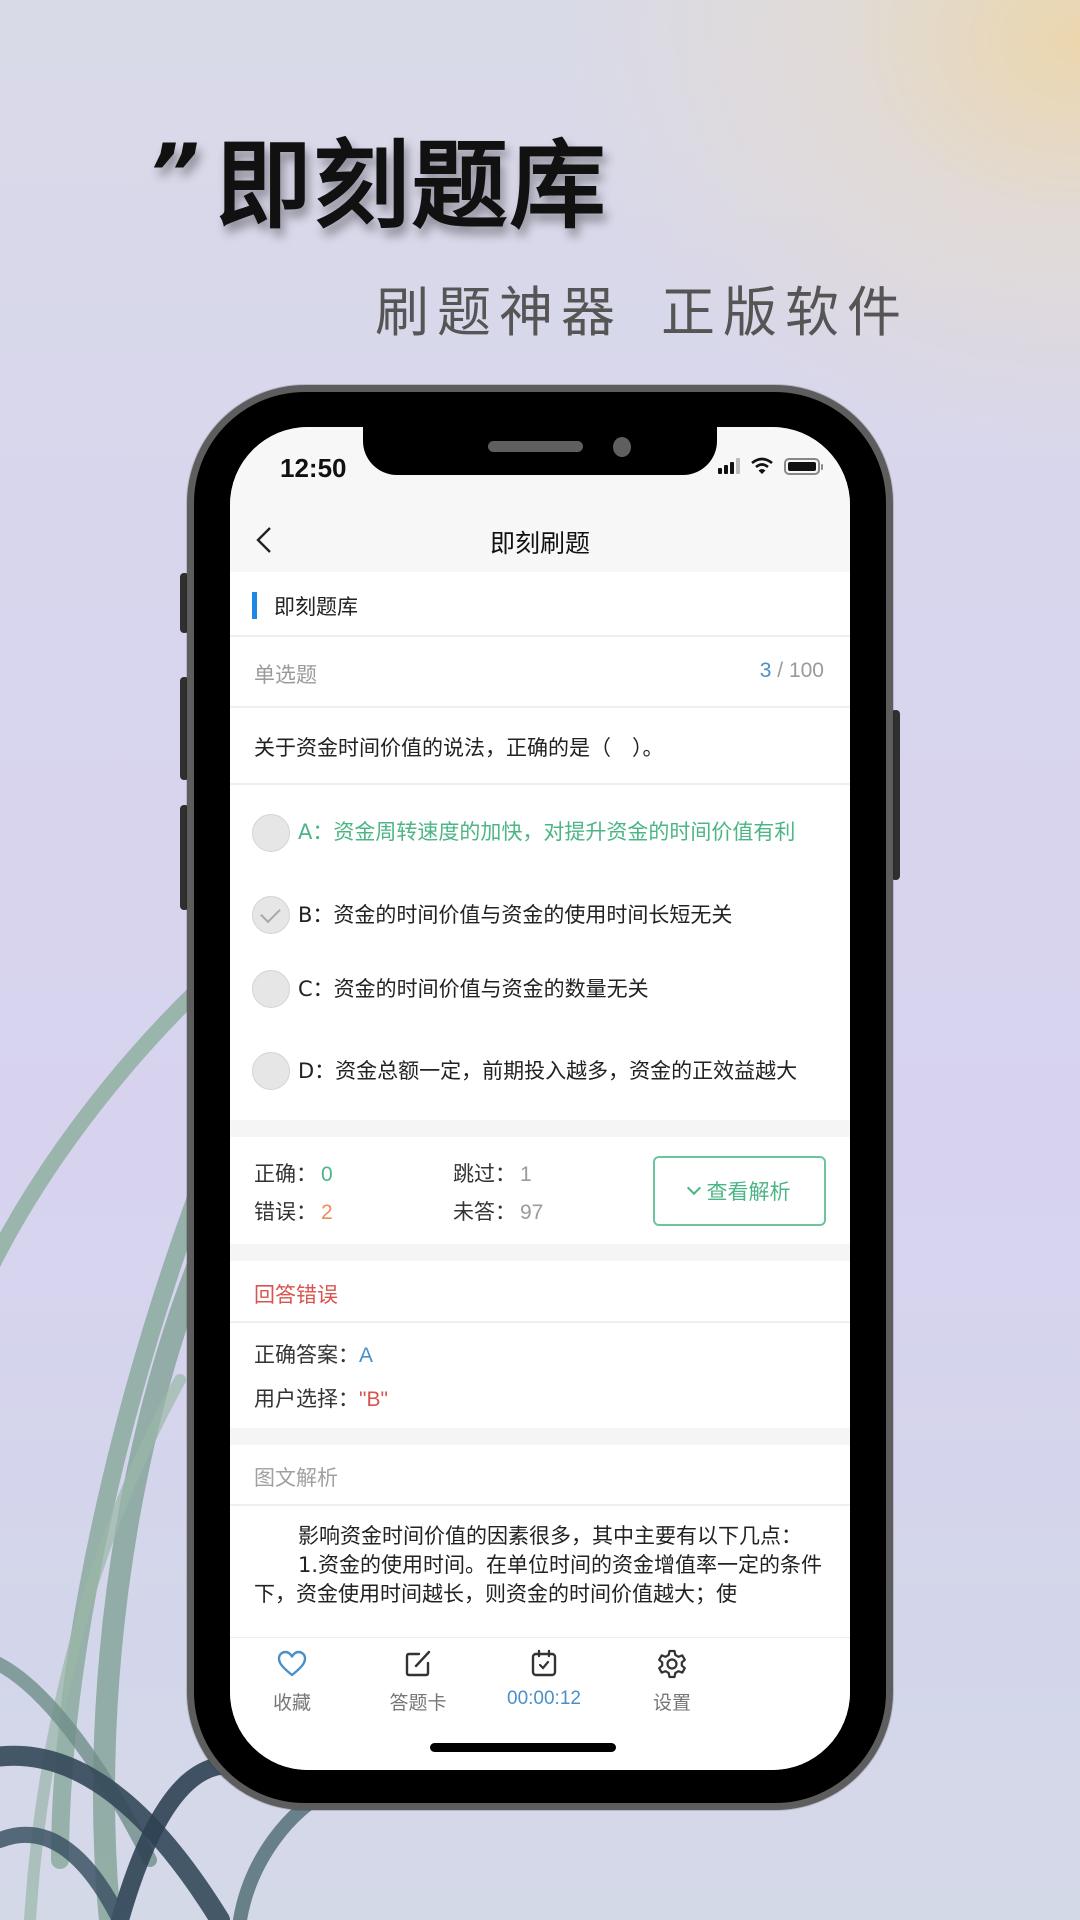  I want to click on page-title: 即刻刷题, so click(539, 543).